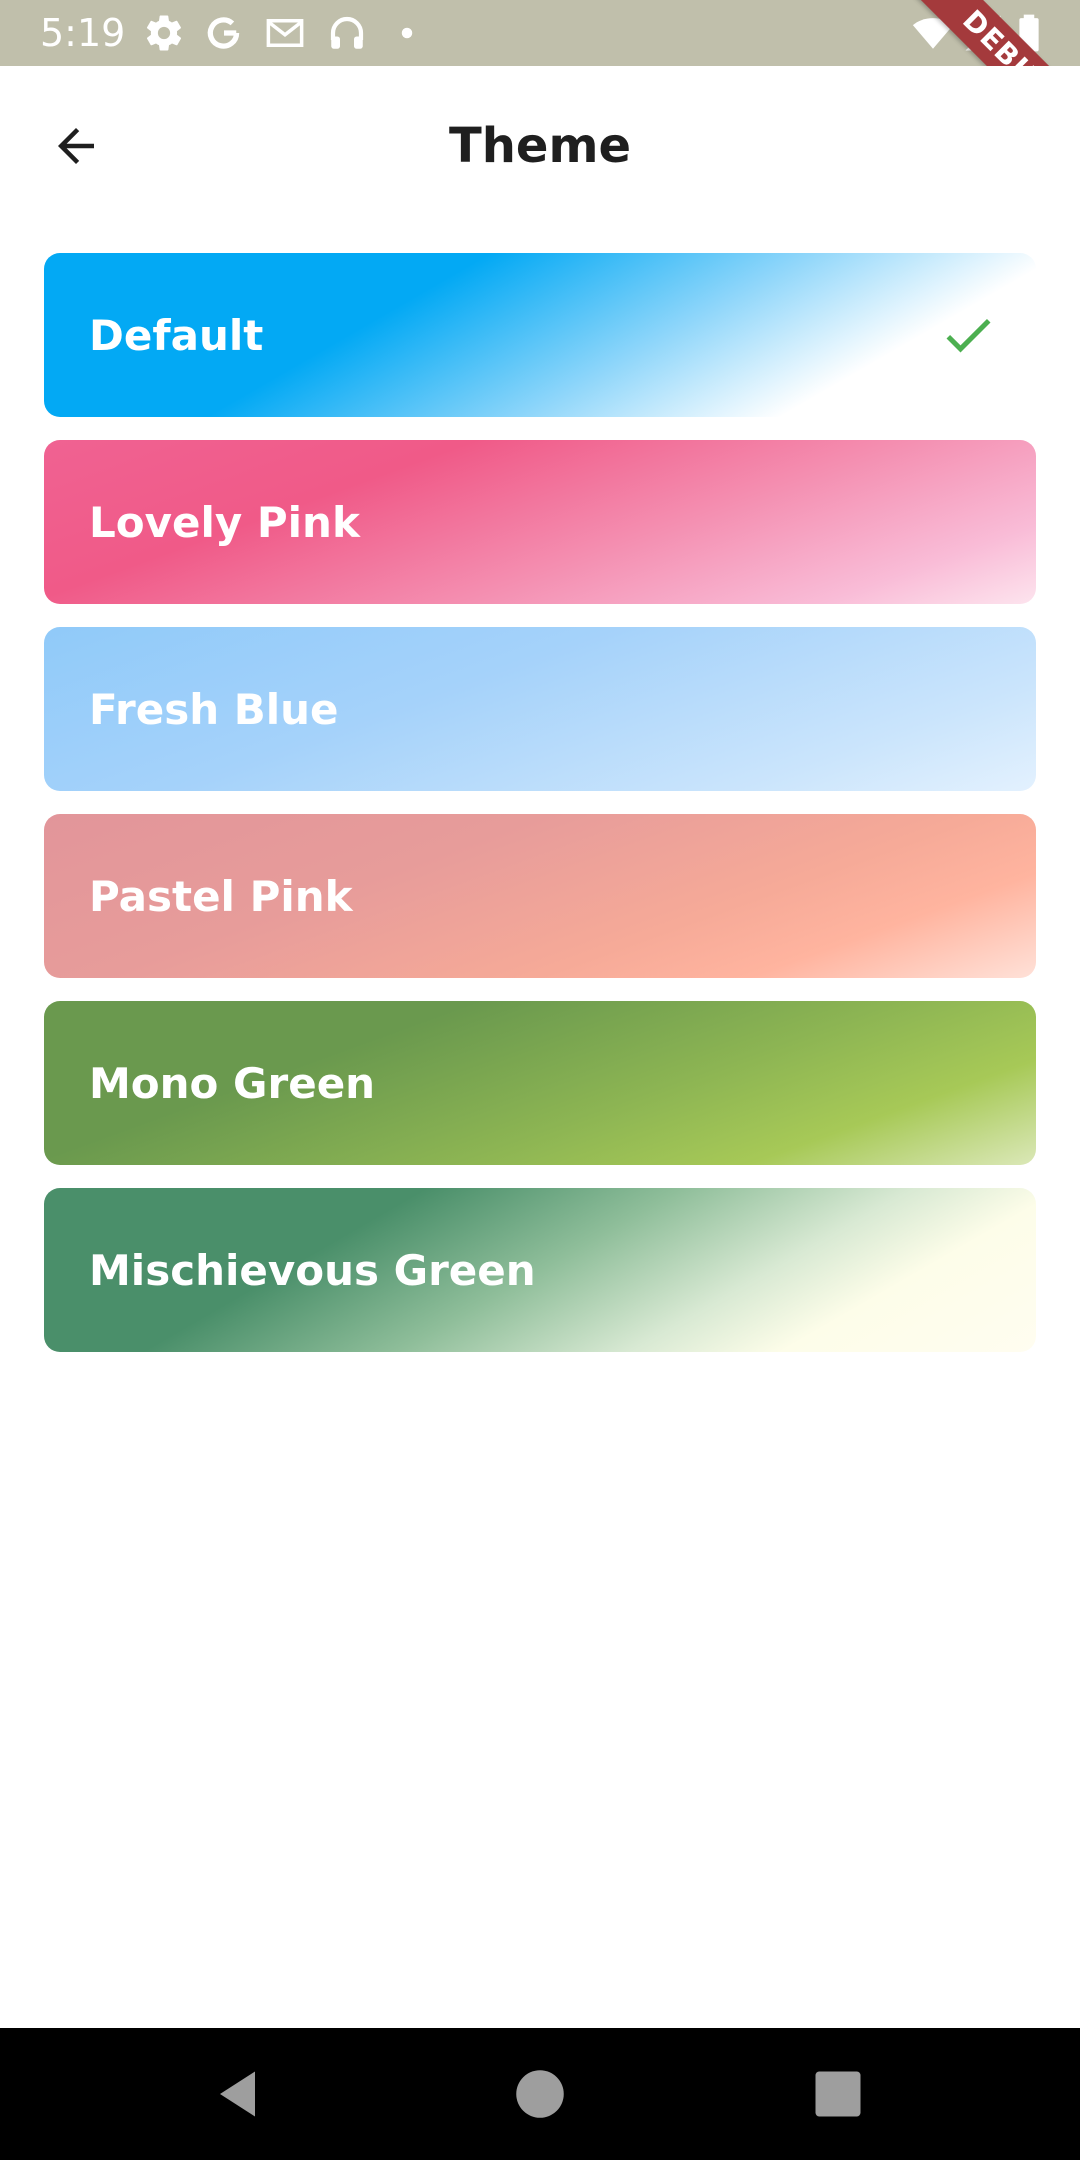 The image size is (1080, 2160). I want to click on dot-icon, so click(407, 33).